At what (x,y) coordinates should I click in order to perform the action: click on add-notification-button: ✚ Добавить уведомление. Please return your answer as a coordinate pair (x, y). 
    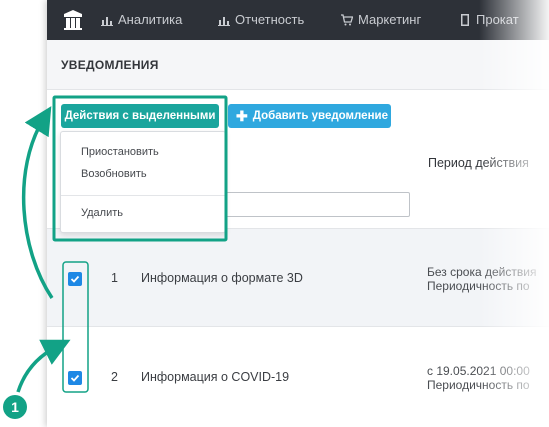
    Looking at the image, I should click on (309, 116).